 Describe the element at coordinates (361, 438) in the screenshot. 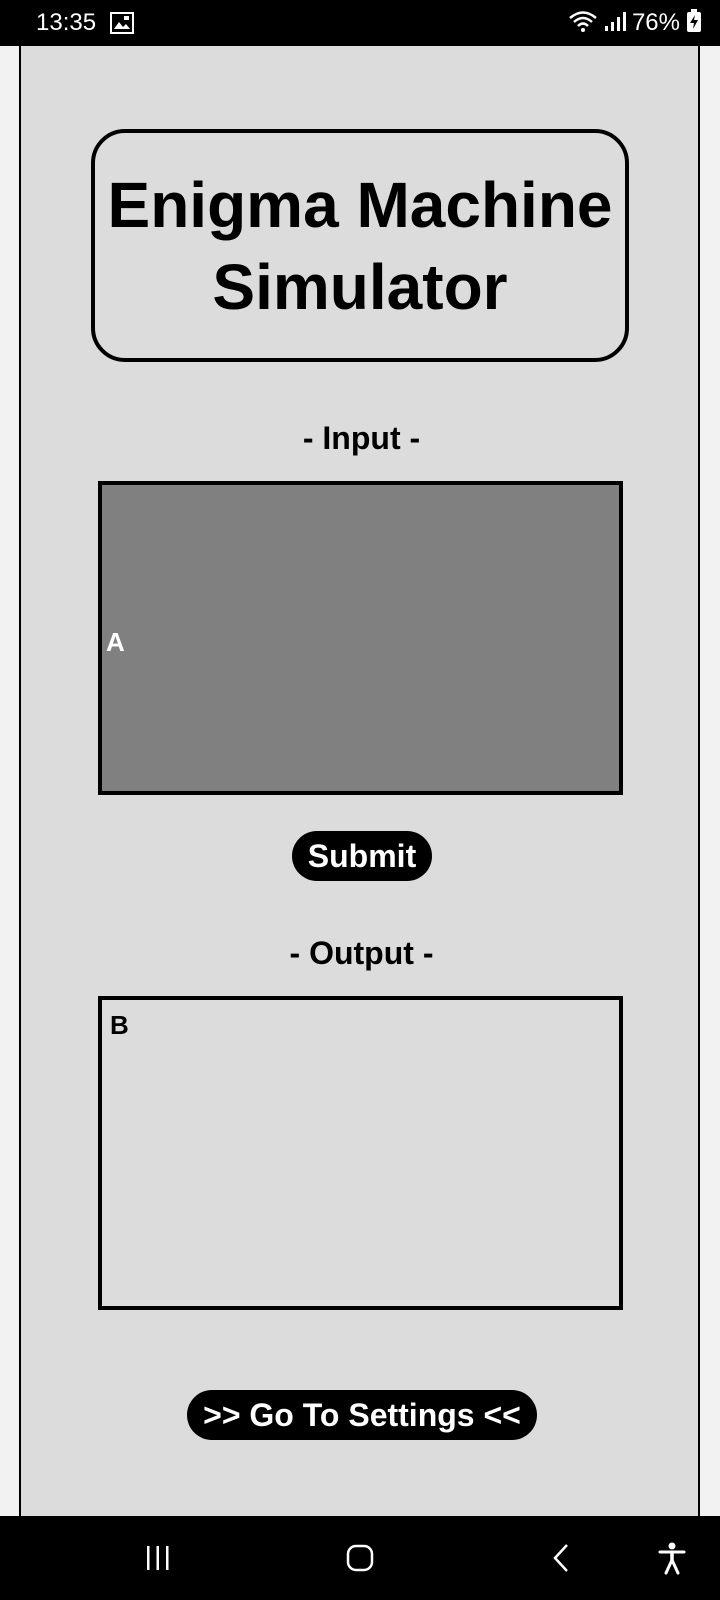

I see `input-label: - Input -` at that location.